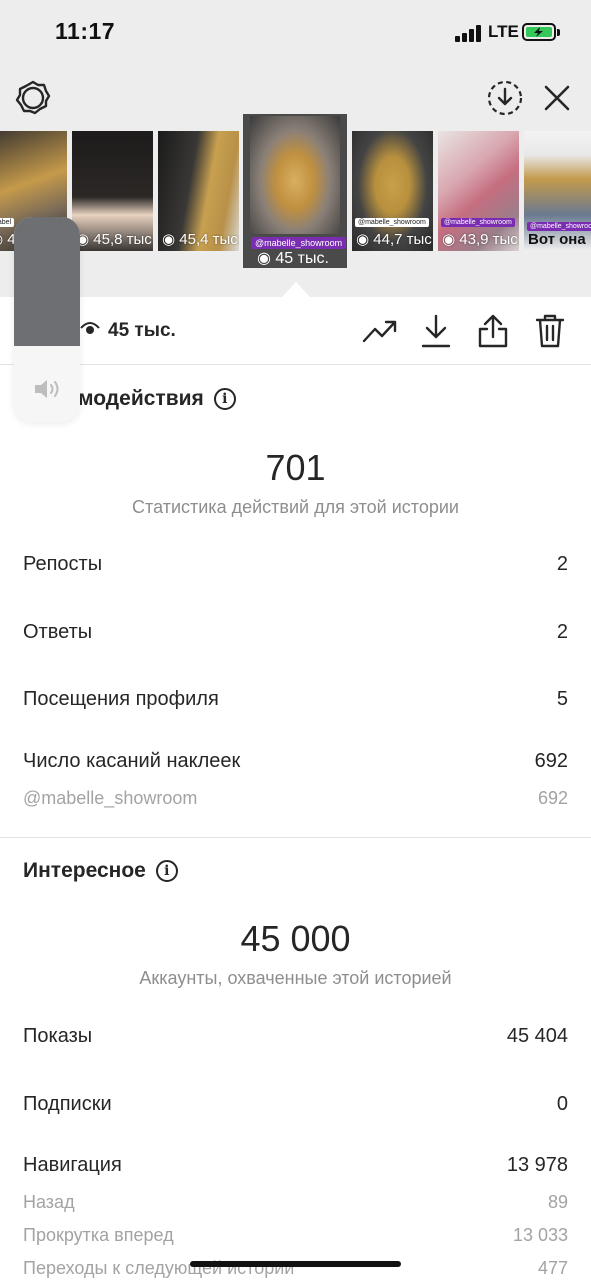  Describe the element at coordinates (296, 289) in the screenshot. I see `selection-pointer` at that location.